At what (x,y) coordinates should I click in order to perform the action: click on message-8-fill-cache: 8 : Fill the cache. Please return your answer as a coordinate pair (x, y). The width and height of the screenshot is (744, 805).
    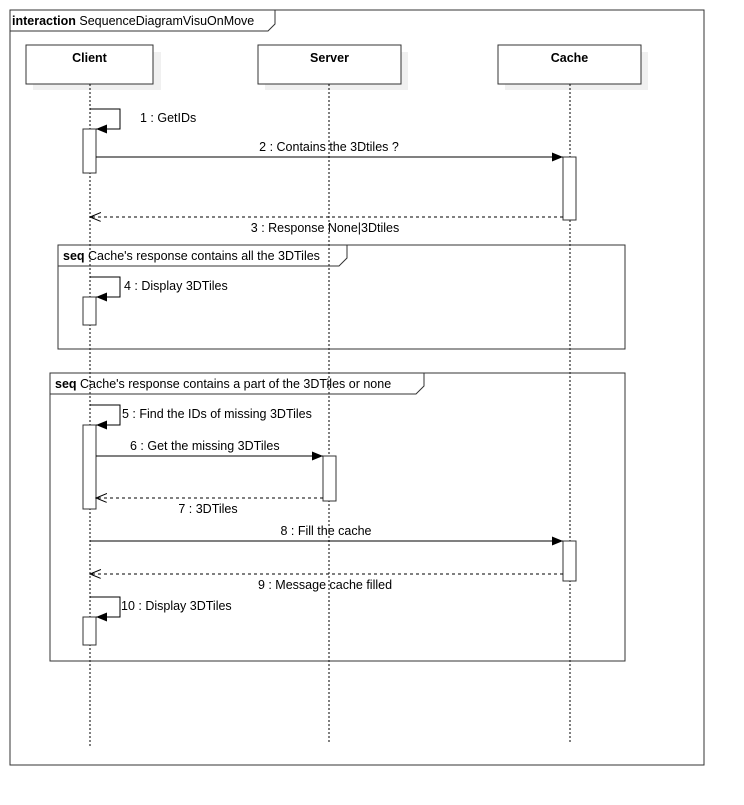
    Looking at the image, I should click on (326, 535).